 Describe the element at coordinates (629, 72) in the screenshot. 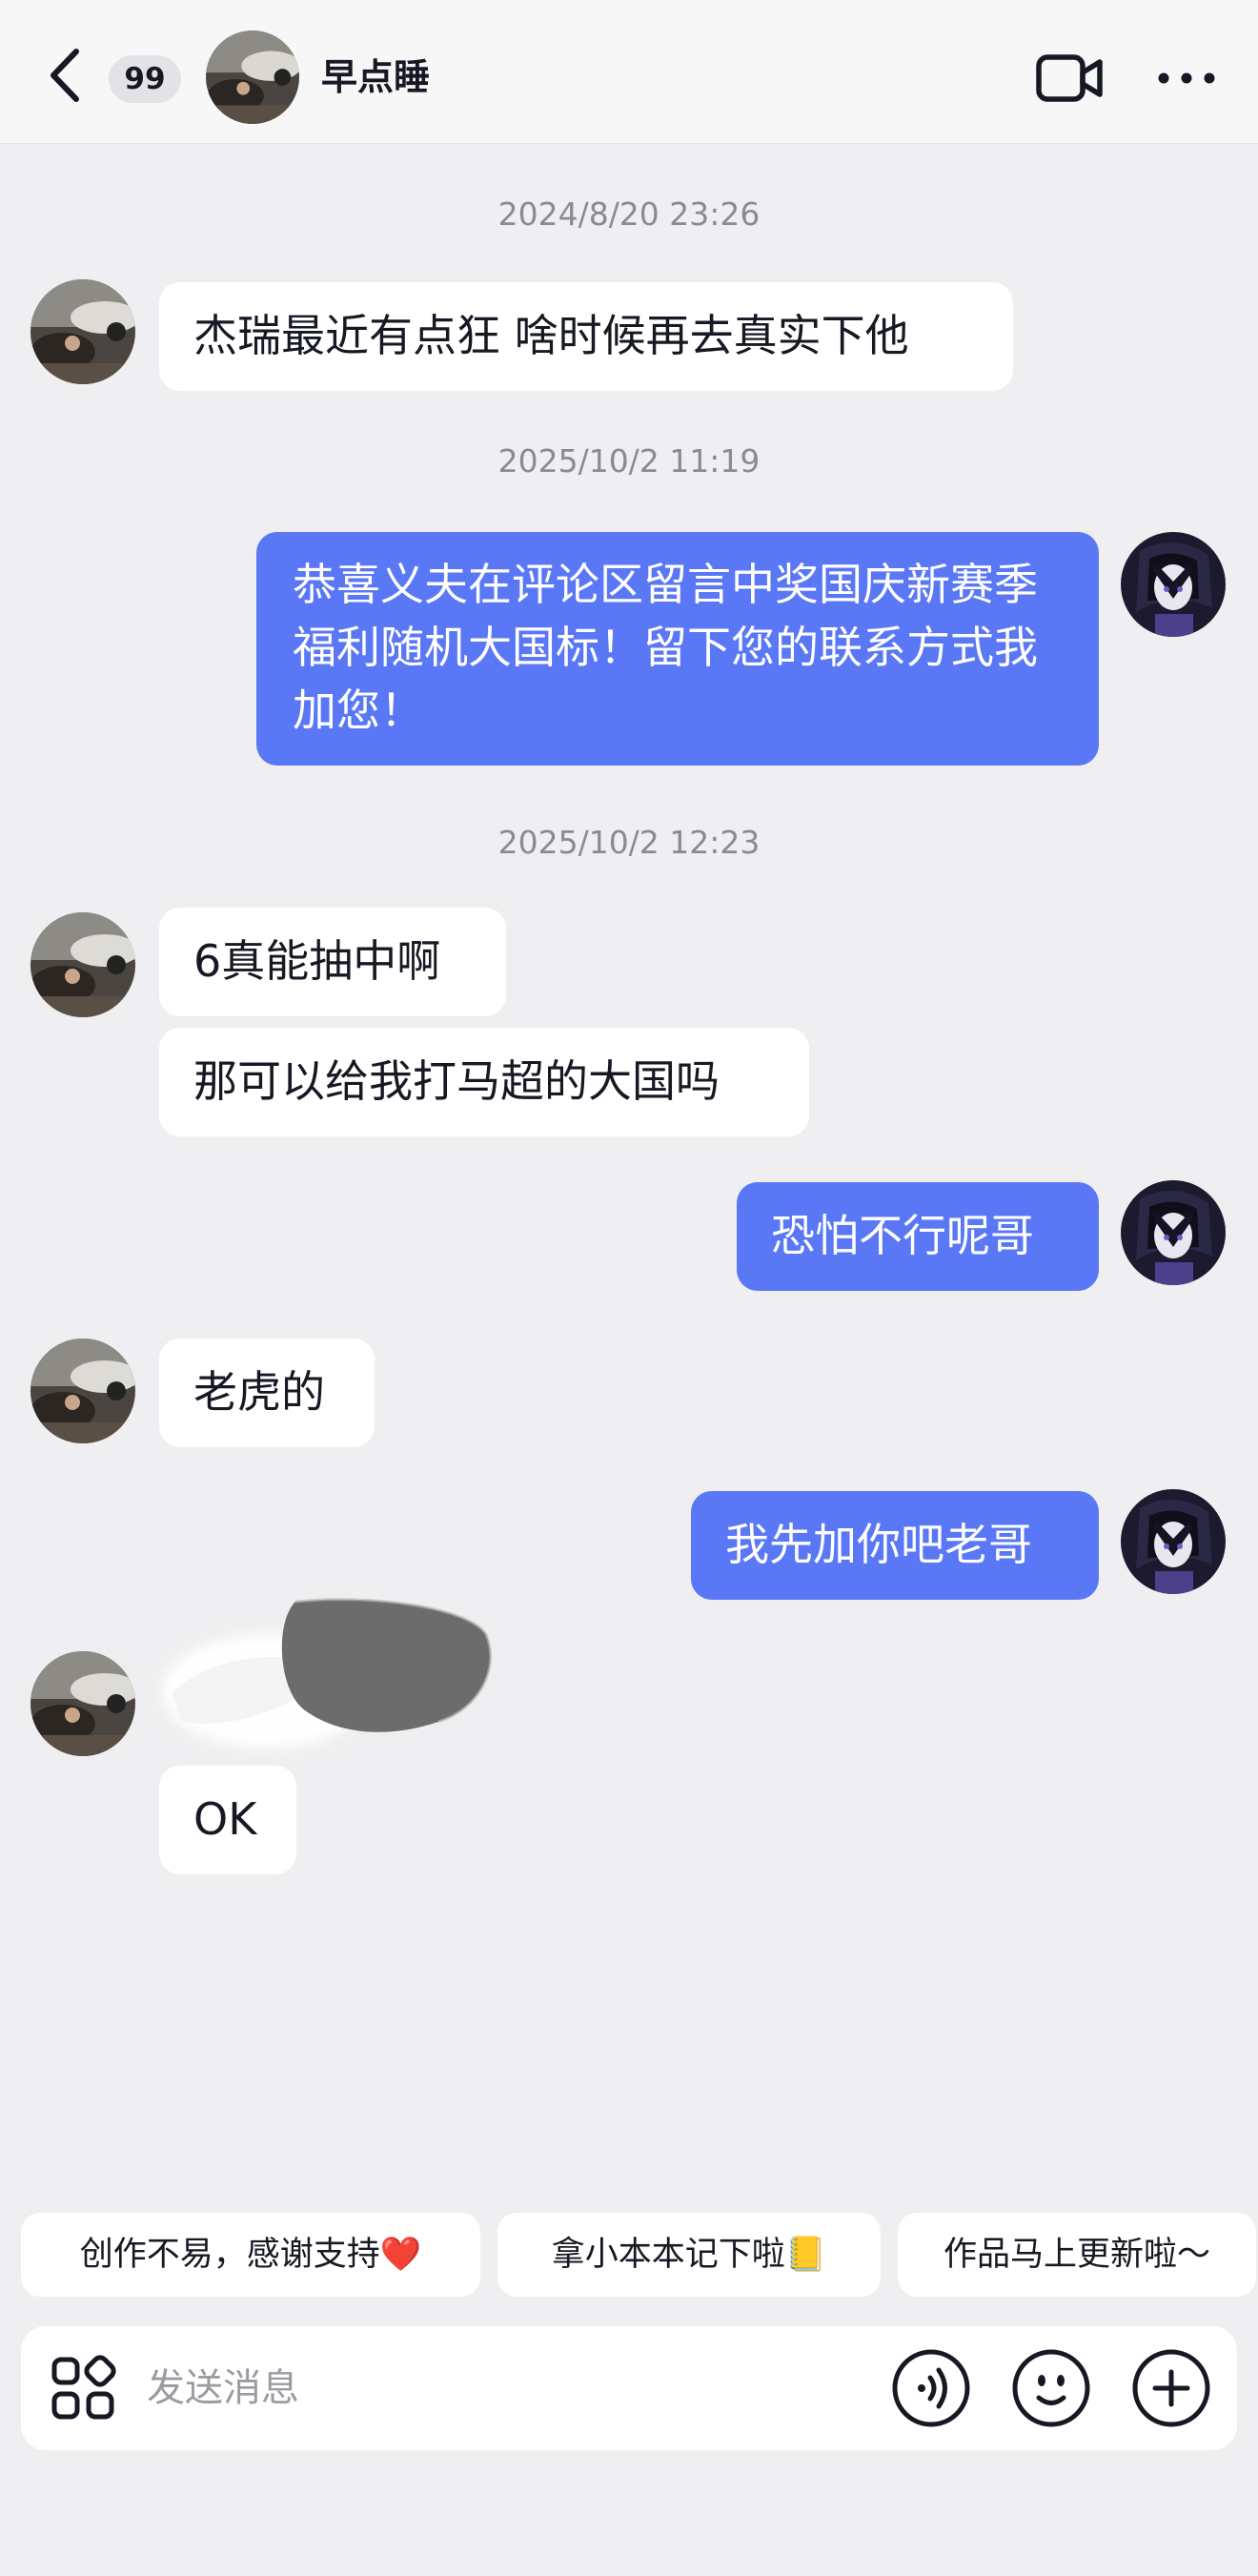

I see `chat-header: 99 早点睡` at that location.